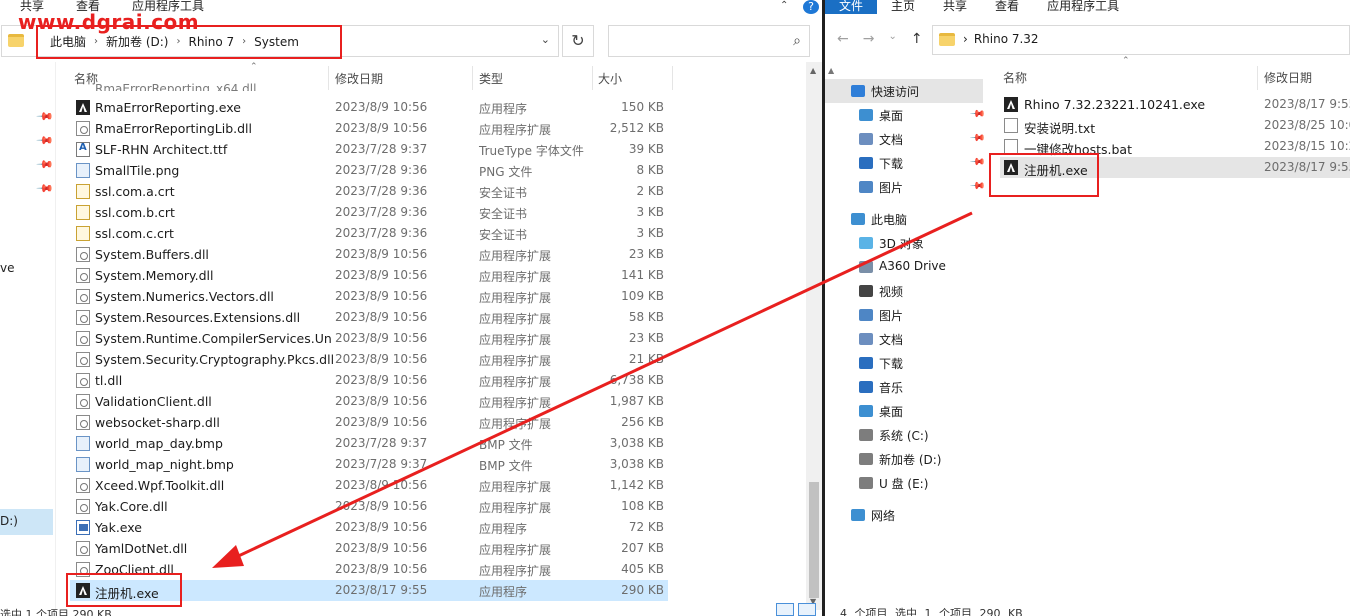 The height and width of the screenshot is (616, 1350). What do you see at coordinates (1006, 39) in the screenshot?
I see `breadcrumb-rhino732: Rhino 7.32` at bounding box center [1006, 39].